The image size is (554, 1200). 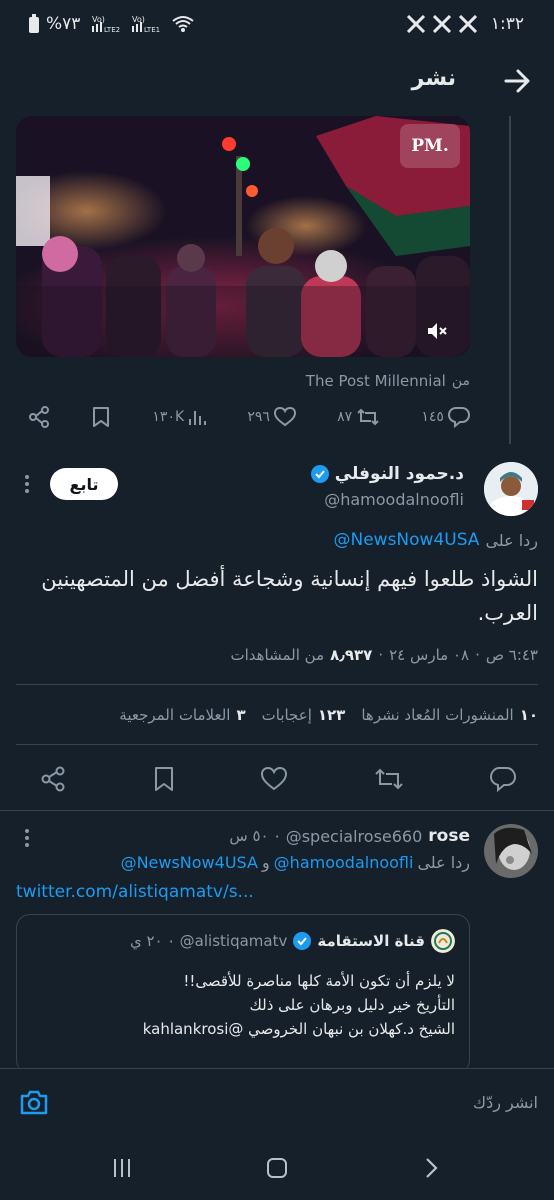 I want to click on reply-input: انشر ردّك, so click(x=505, y=1102).